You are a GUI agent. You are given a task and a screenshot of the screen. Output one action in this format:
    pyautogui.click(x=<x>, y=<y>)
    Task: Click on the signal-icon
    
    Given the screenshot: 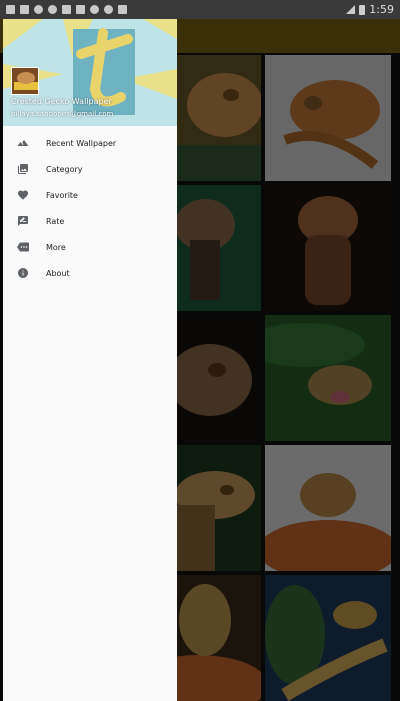 What is the action you would take?
    pyautogui.click(x=351, y=9)
    